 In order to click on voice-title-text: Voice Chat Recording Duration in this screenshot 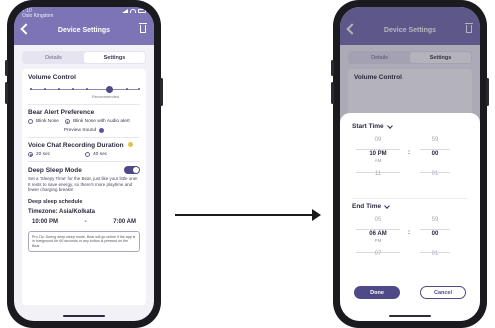, I will do `click(76, 145)`.